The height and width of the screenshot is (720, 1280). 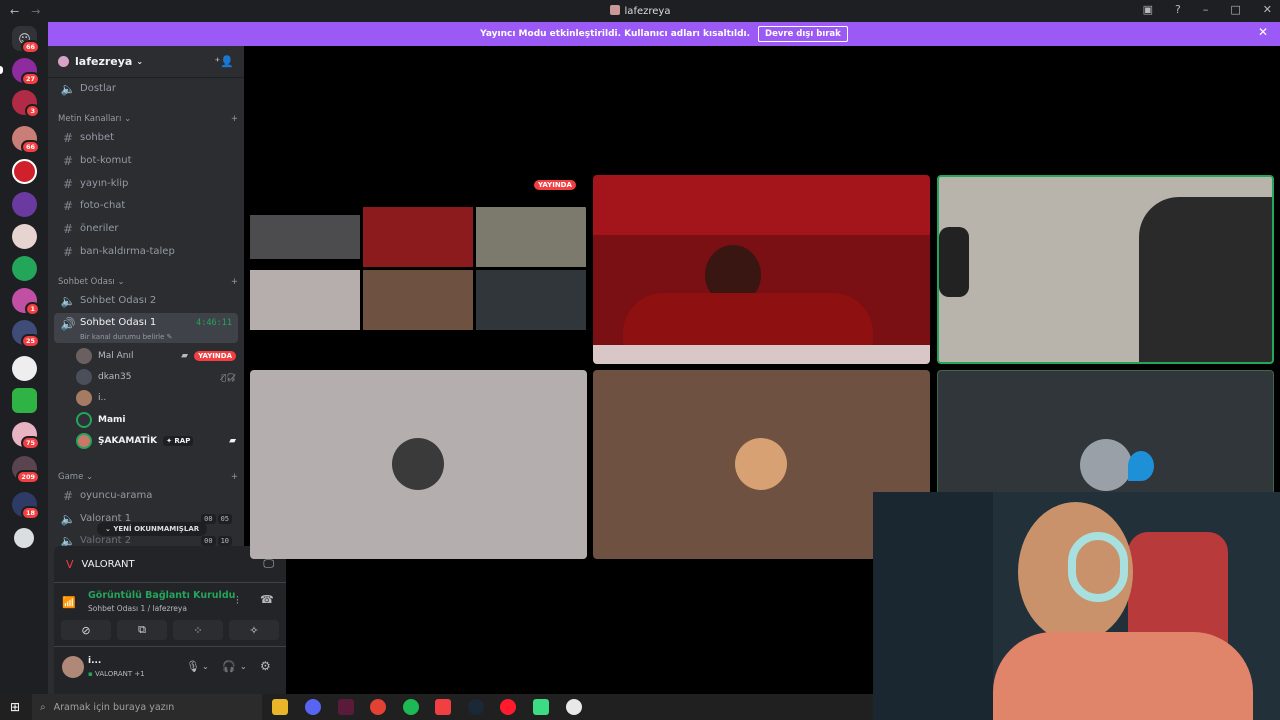 What do you see at coordinates (14, 11) in the screenshot?
I see `back-arrow-icon: ←` at bounding box center [14, 11].